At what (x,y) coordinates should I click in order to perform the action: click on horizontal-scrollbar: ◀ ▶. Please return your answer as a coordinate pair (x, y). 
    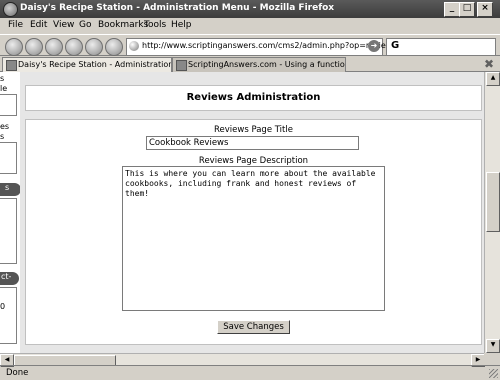
    Looking at the image, I should click on (242, 360).